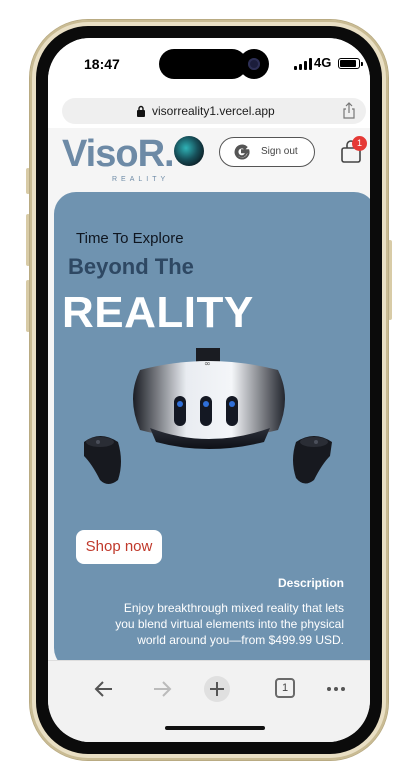  Describe the element at coordinates (141, 111) in the screenshot. I see `lock-icon` at that location.